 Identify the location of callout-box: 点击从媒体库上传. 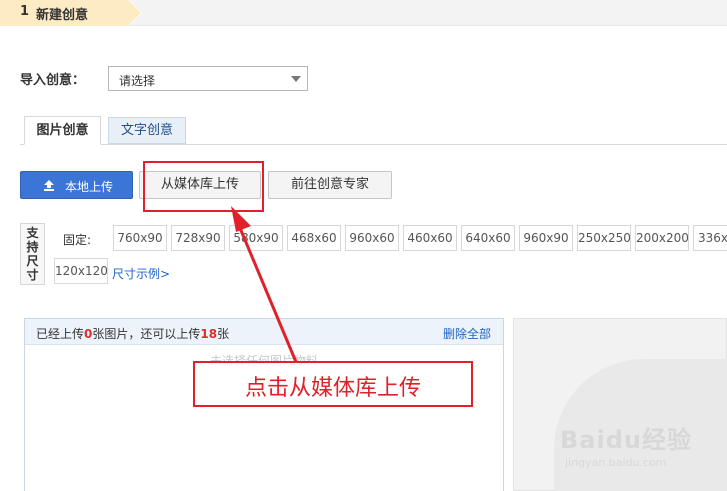
(333, 384).